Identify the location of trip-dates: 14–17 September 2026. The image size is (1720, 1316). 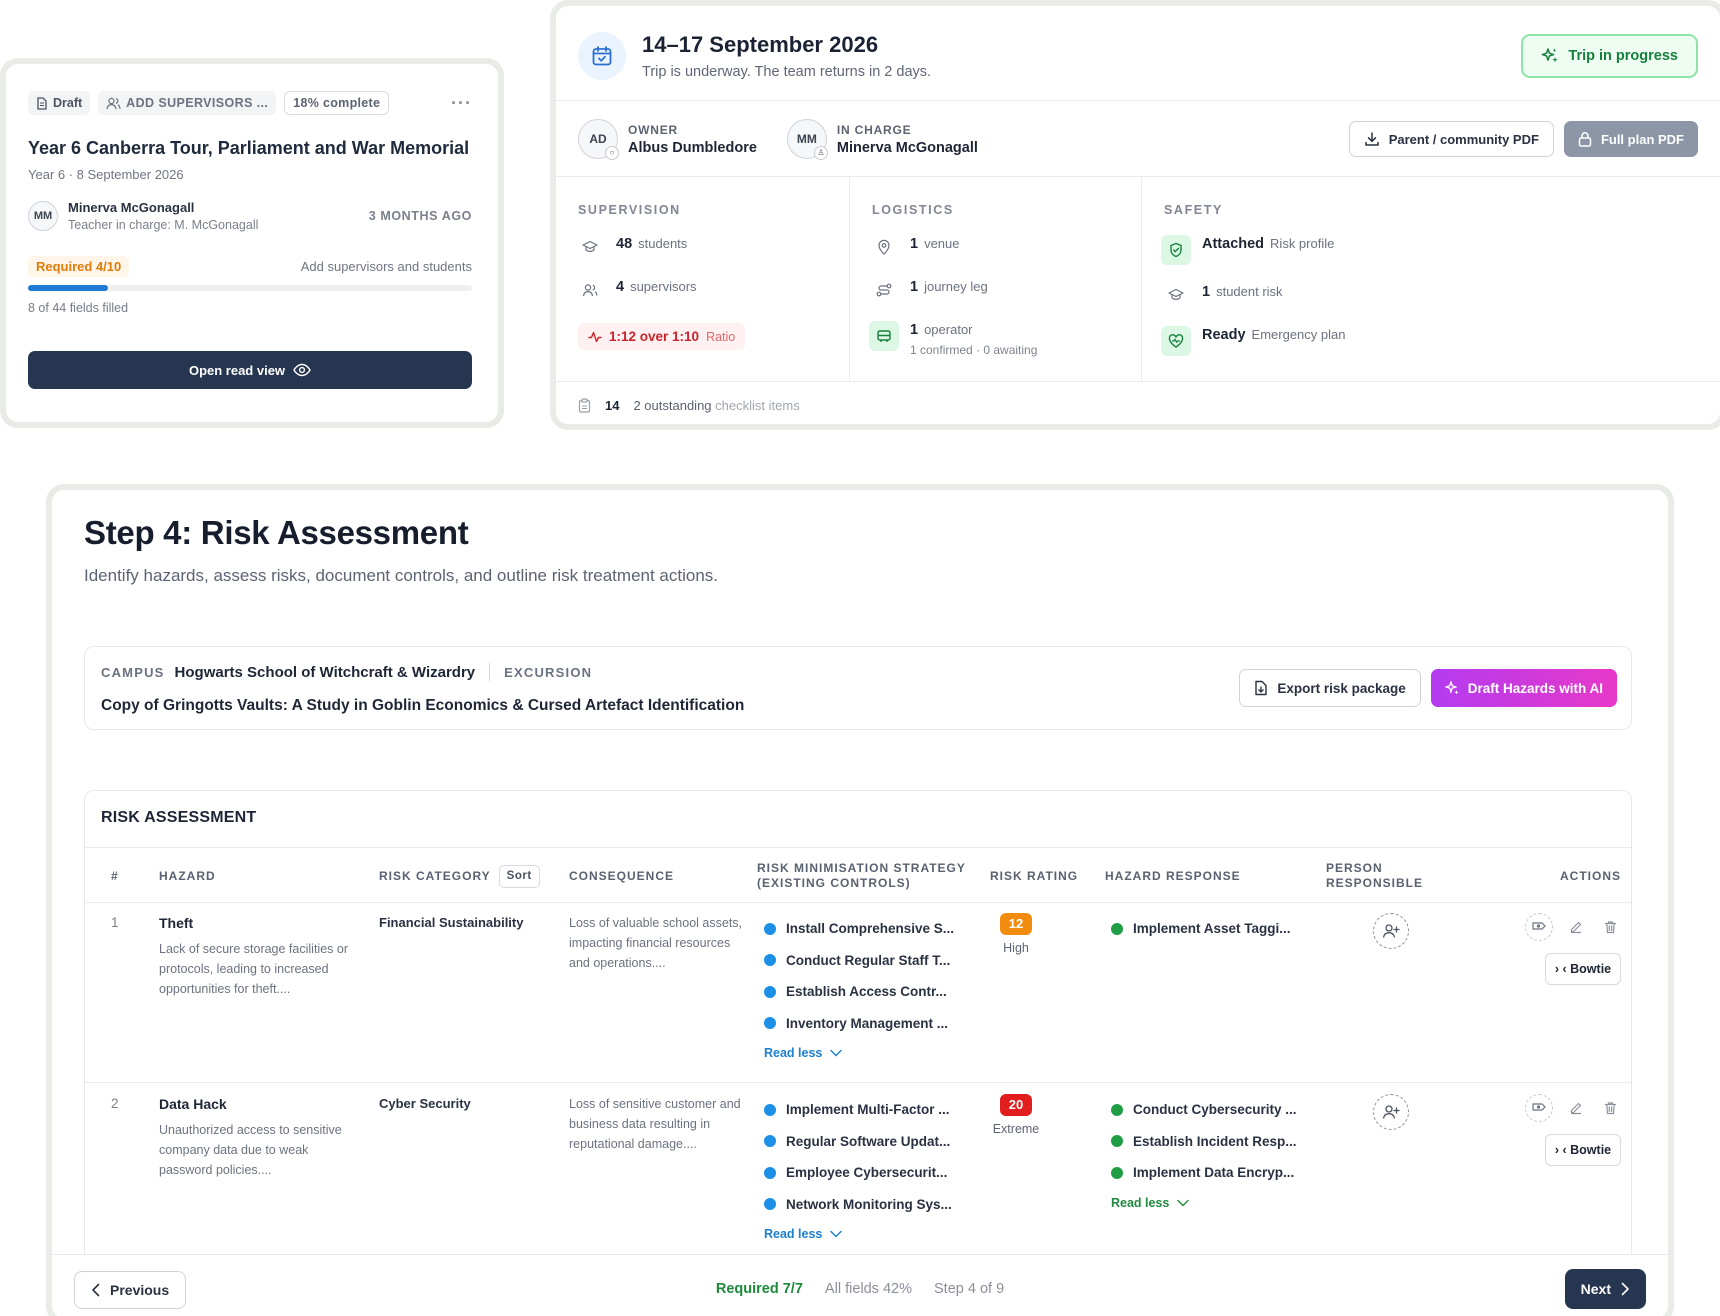
(760, 44).